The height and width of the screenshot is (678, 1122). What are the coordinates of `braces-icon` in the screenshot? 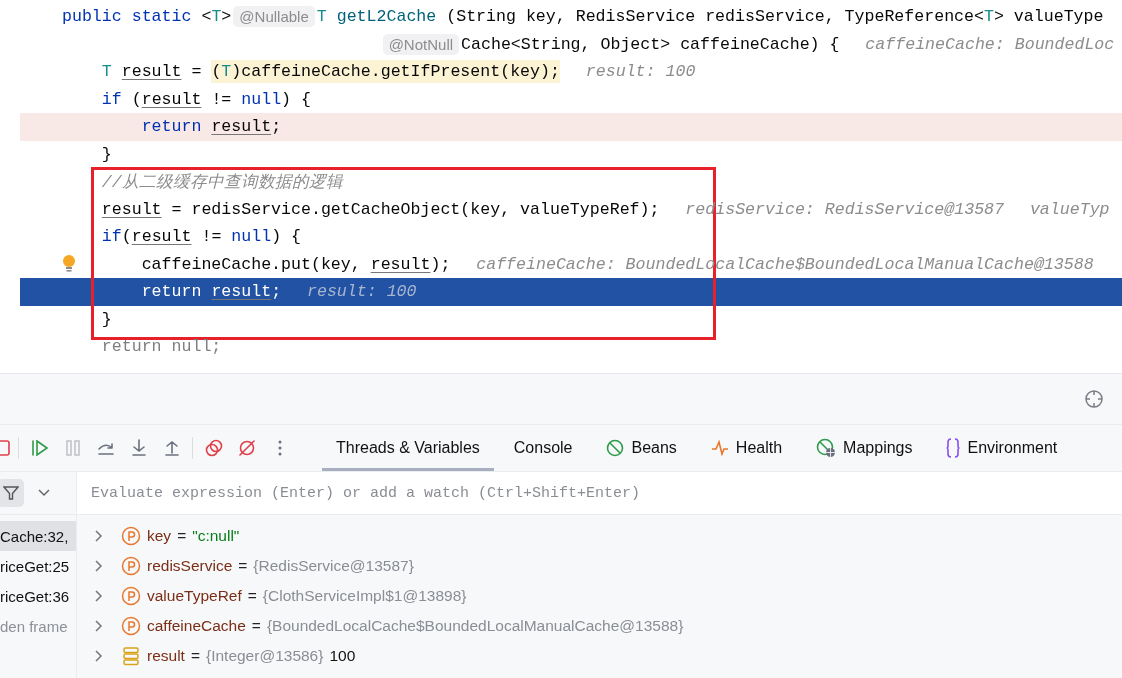 It's located at (953, 448).